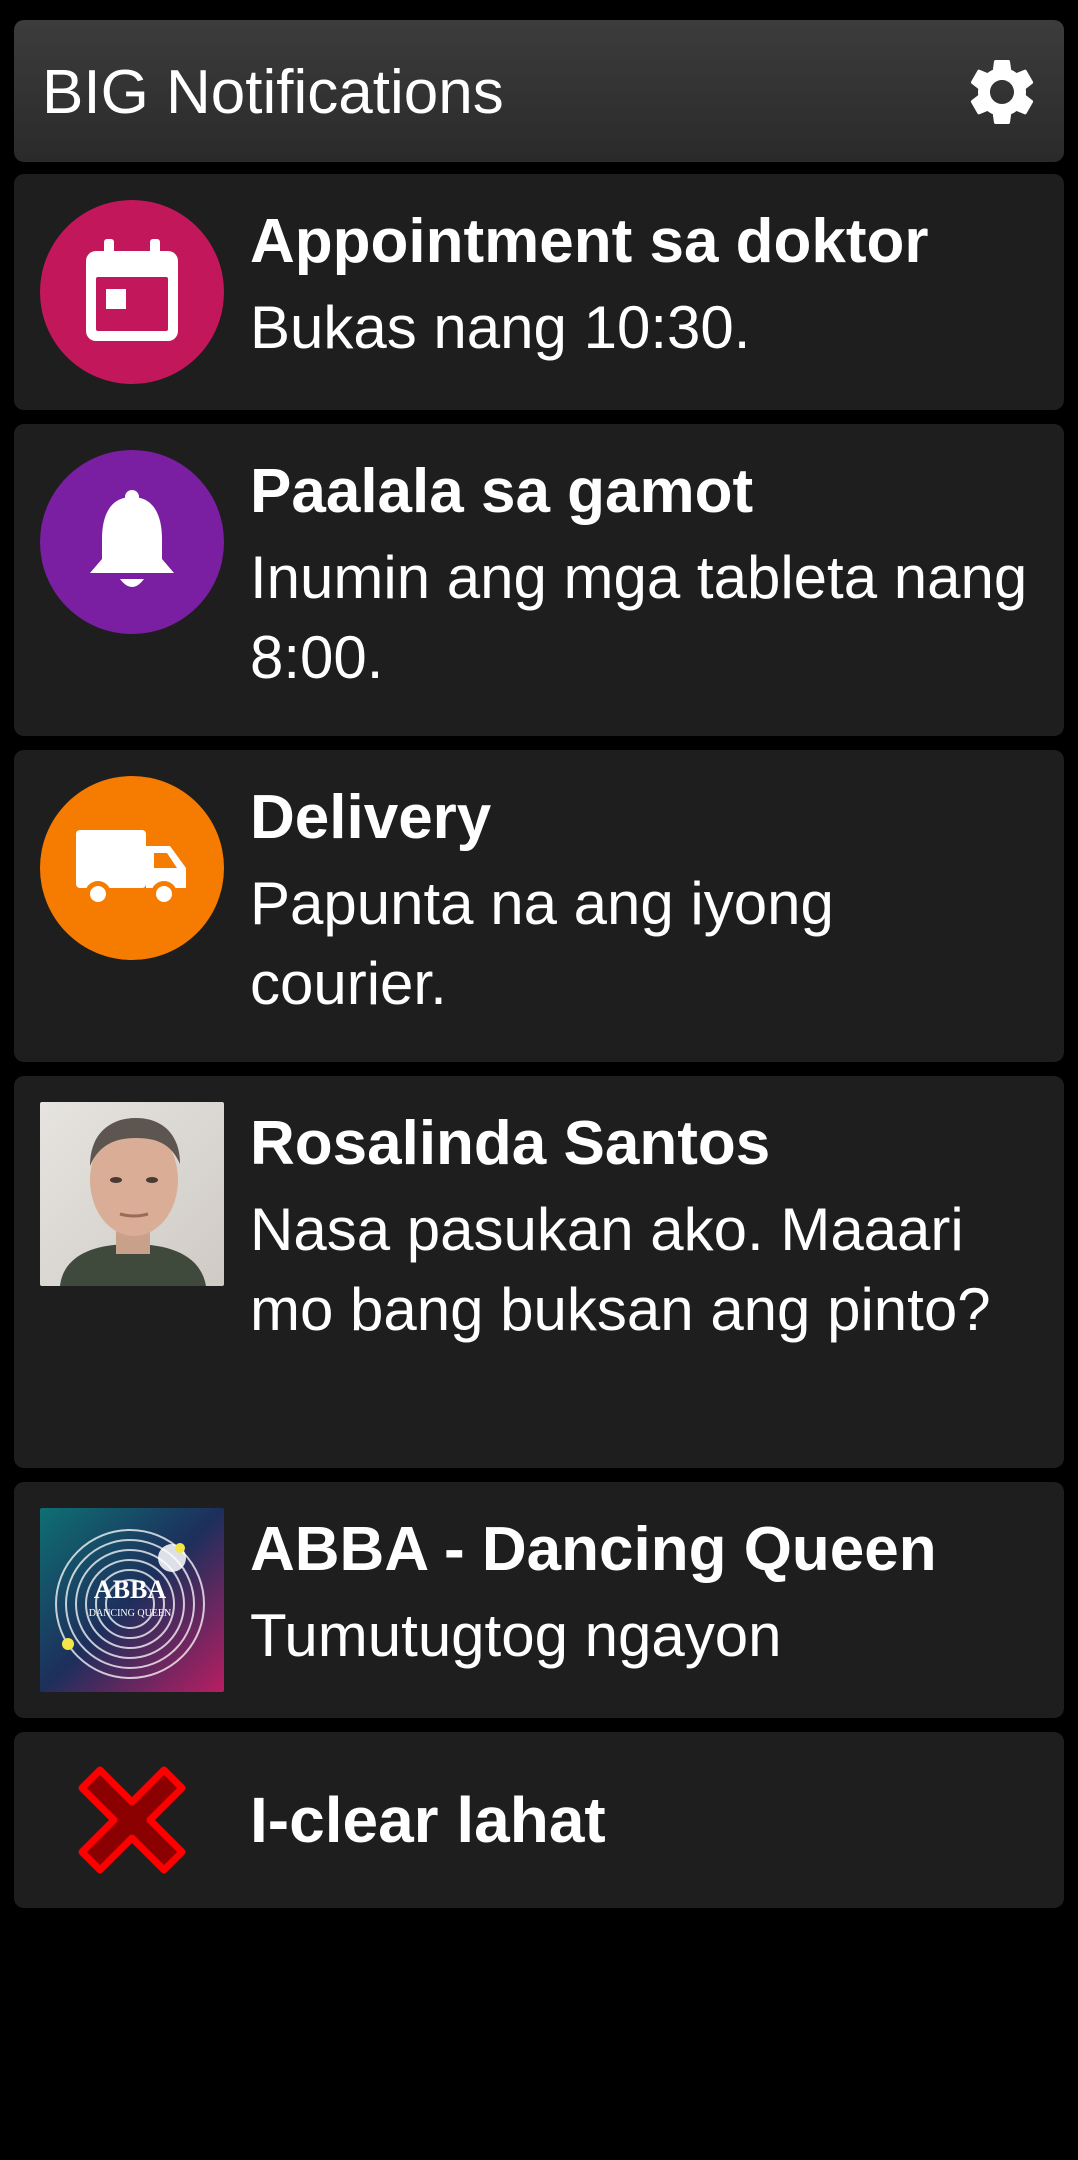 The width and height of the screenshot is (1078, 2160). I want to click on contact-photo, so click(132, 1194).